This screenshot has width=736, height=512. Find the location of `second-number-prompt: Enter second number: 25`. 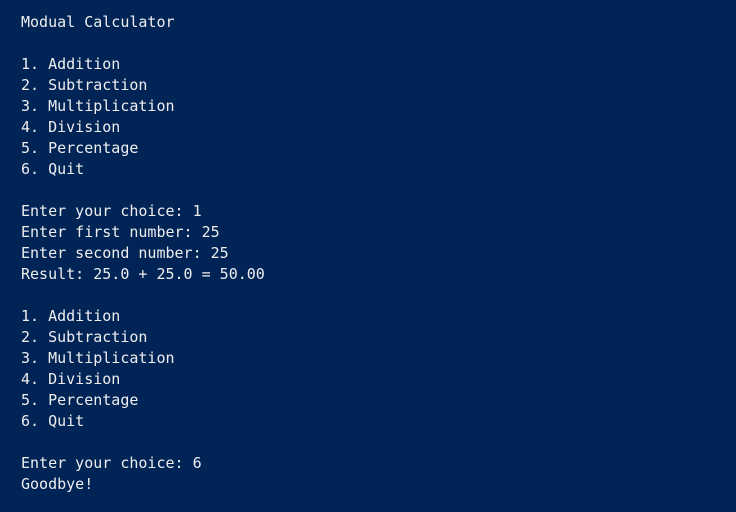

second-number-prompt: Enter second number: 25 is located at coordinates (125, 253).